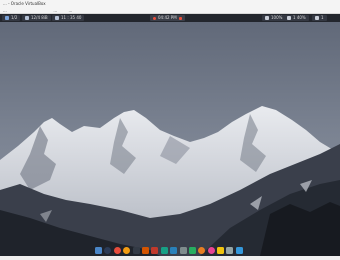 The height and width of the screenshot is (260, 340). Describe the element at coordinates (154, 18) in the screenshot. I see `record-icon` at that location.